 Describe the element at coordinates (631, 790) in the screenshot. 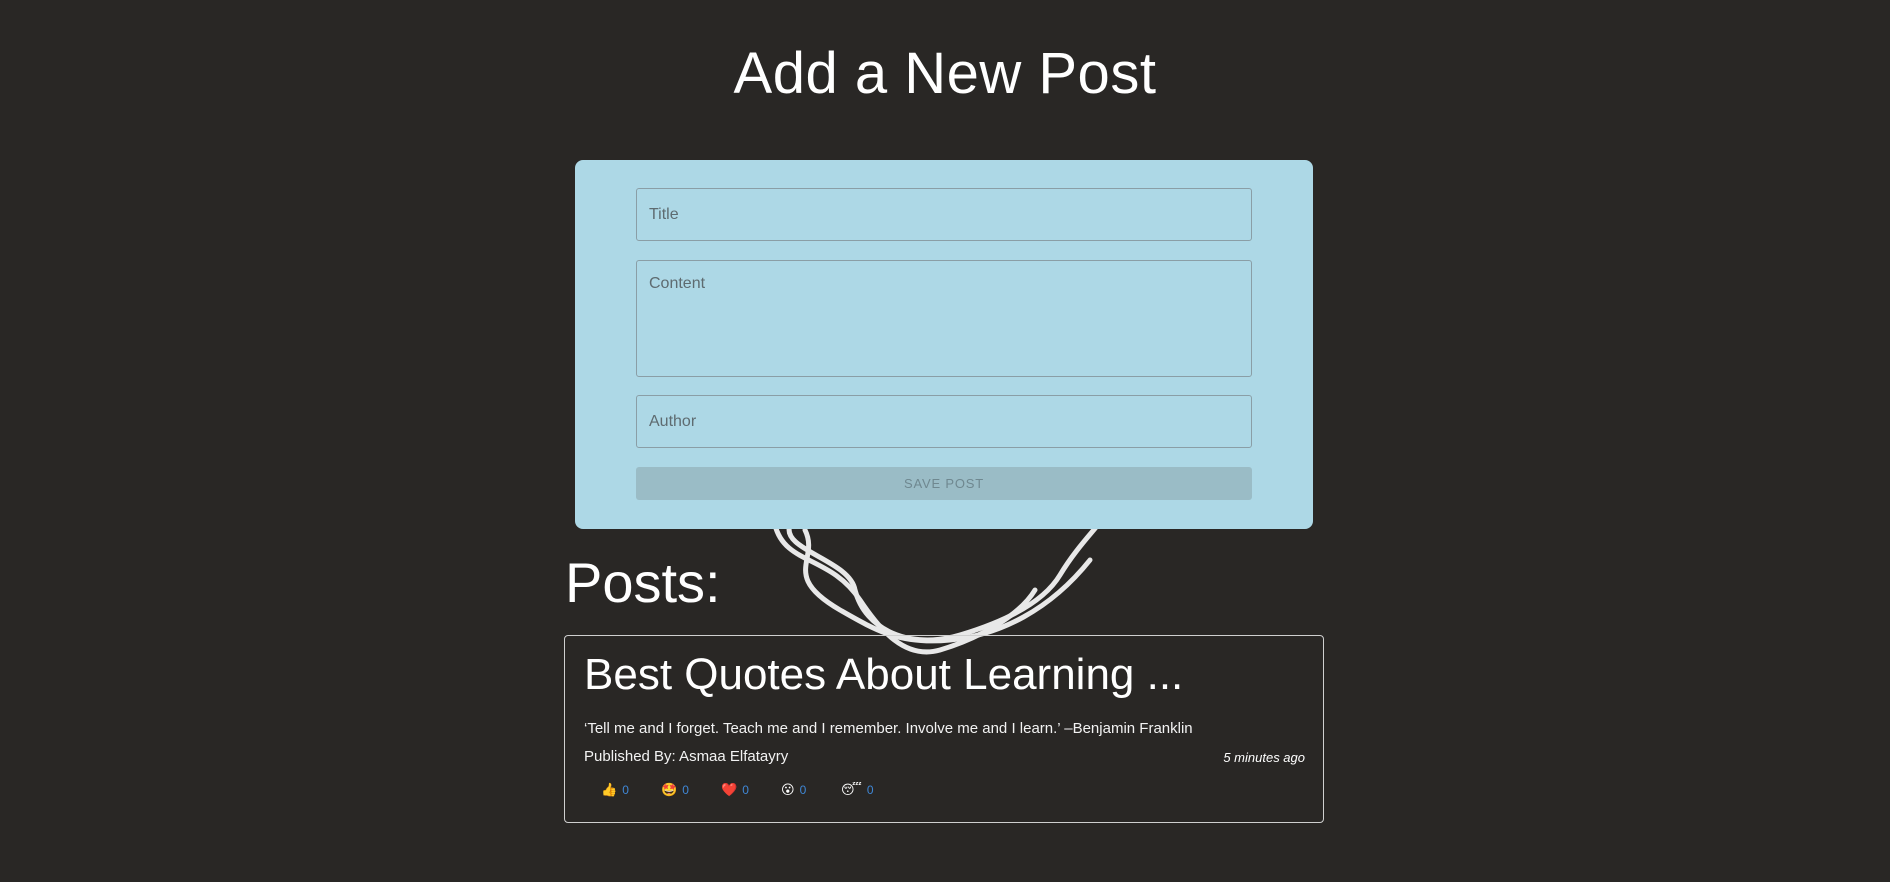

I see `reaction-thumbs-up-button: 👍 0` at that location.